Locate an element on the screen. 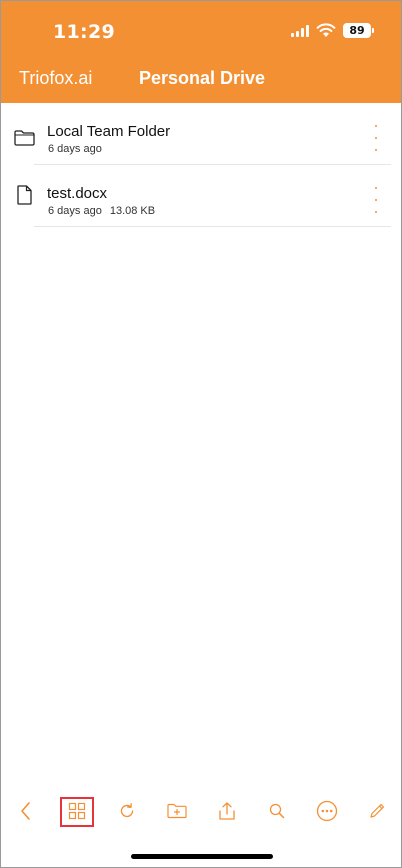 Image resolution: width=402 pixels, height=868 pixels. cellular-signal-icon is located at coordinates (300, 30).